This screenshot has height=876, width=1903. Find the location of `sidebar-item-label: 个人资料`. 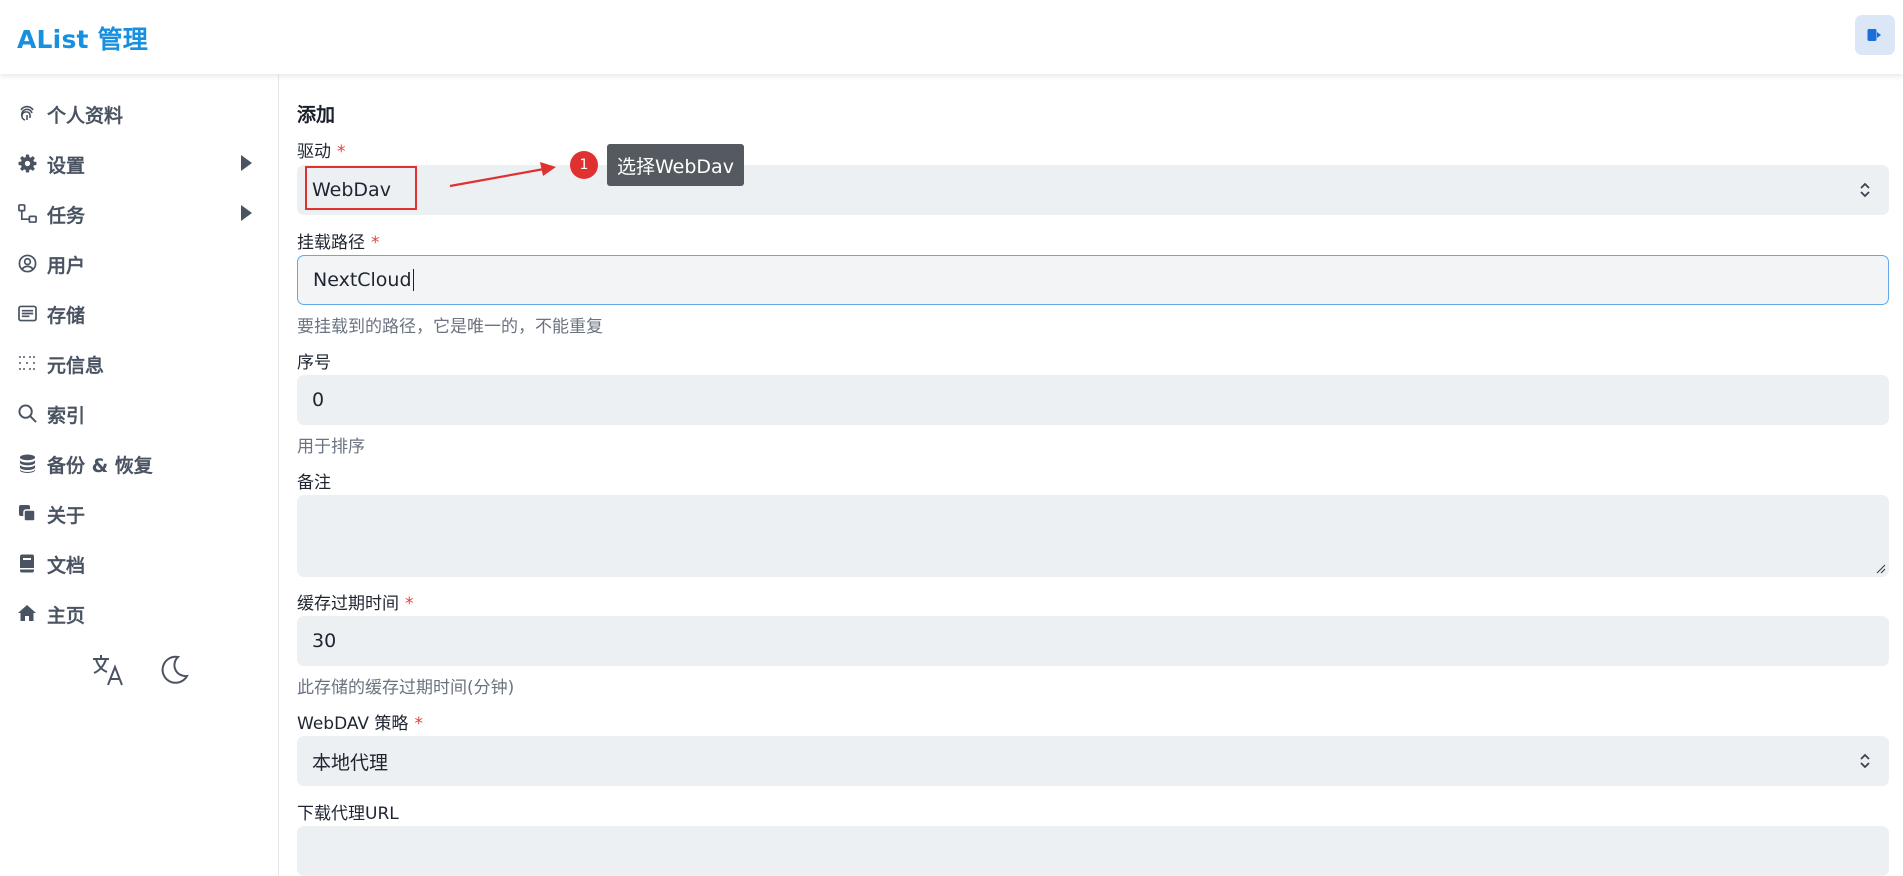

sidebar-item-label: 个人资料 is located at coordinates (85, 116).